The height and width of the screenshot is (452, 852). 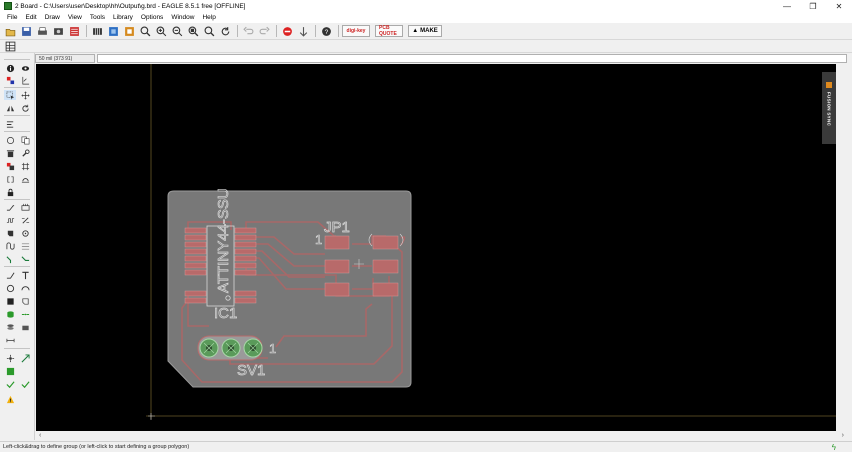 What do you see at coordinates (829, 108) in the screenshot?
I see `fusion-sync-tab: FUSION SYNC` at bounding box center [829, 108].